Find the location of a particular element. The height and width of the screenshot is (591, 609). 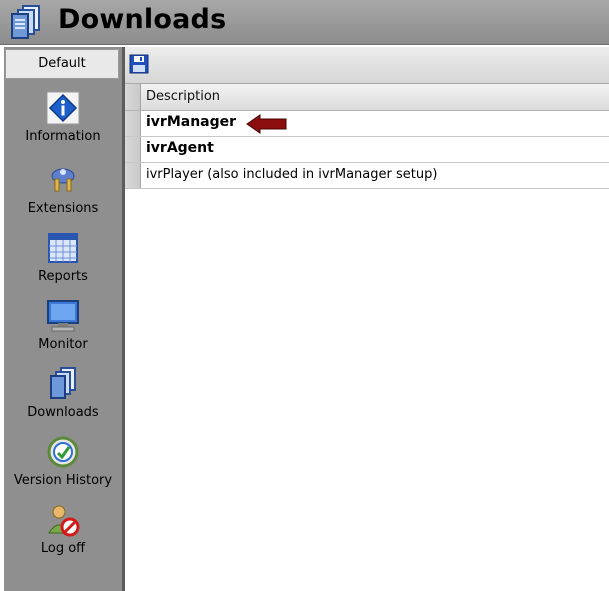

download-name: ivrManager is located at coordinates (191, 122).